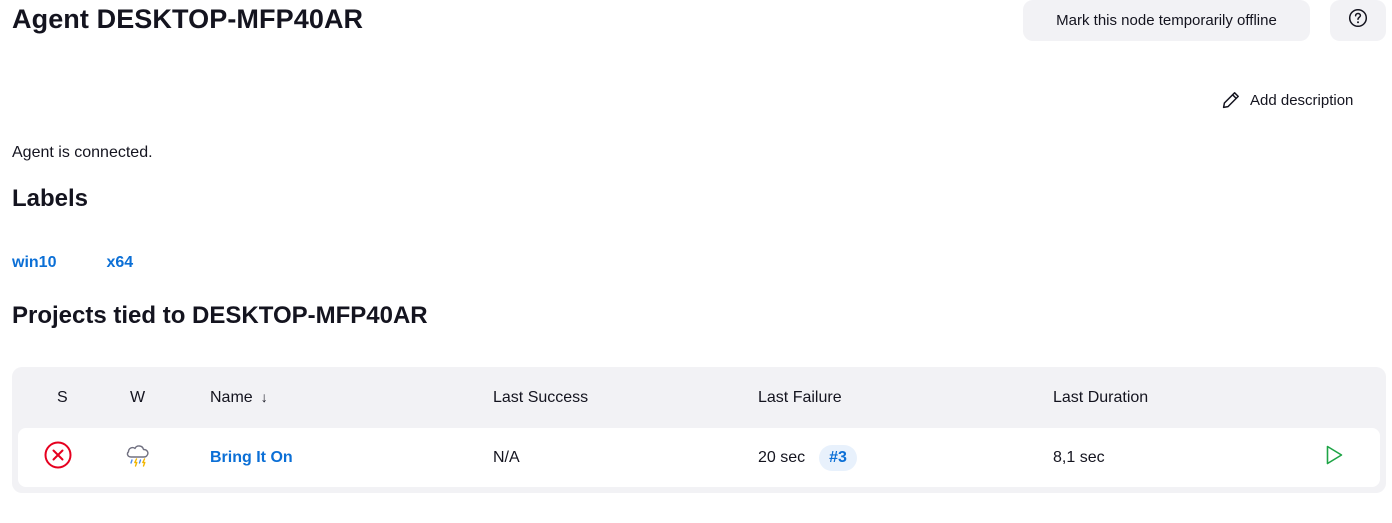 The height and width of the screenshot is (523, 1392). I want to click on column-header-last-failure: Last Failure, so click(800, 398).